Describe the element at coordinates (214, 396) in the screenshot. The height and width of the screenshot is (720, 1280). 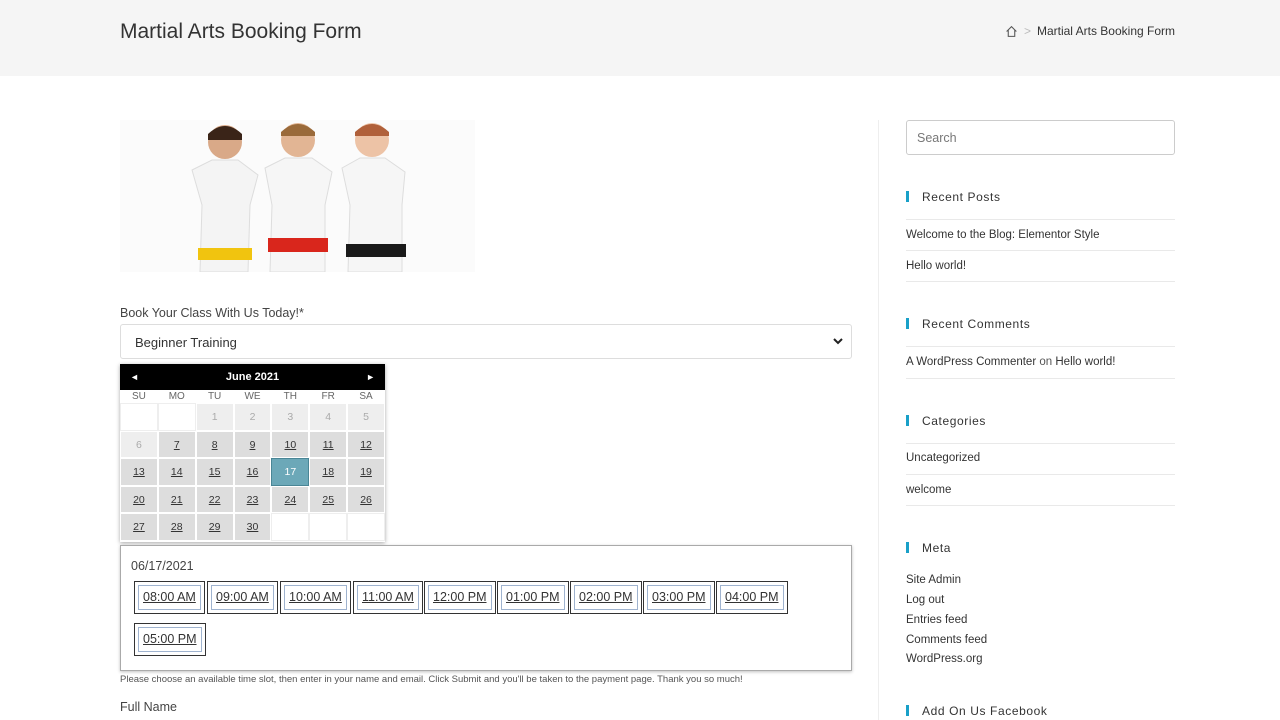
I see `weekday-label: TU` at that location.